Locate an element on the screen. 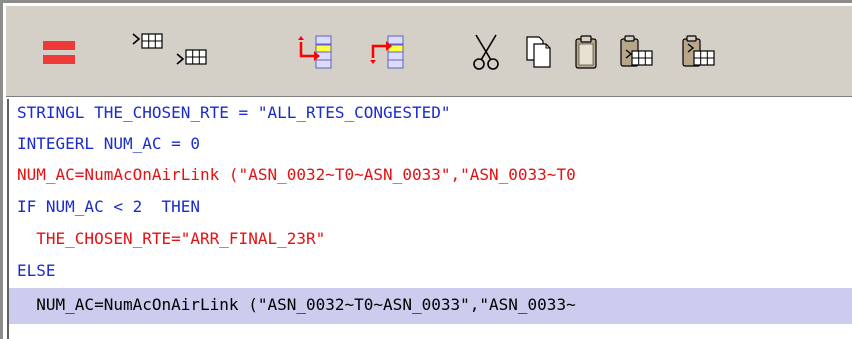 This screenshot has height=339, width=852. paste-before-icon is located at coordinates (636, 52).